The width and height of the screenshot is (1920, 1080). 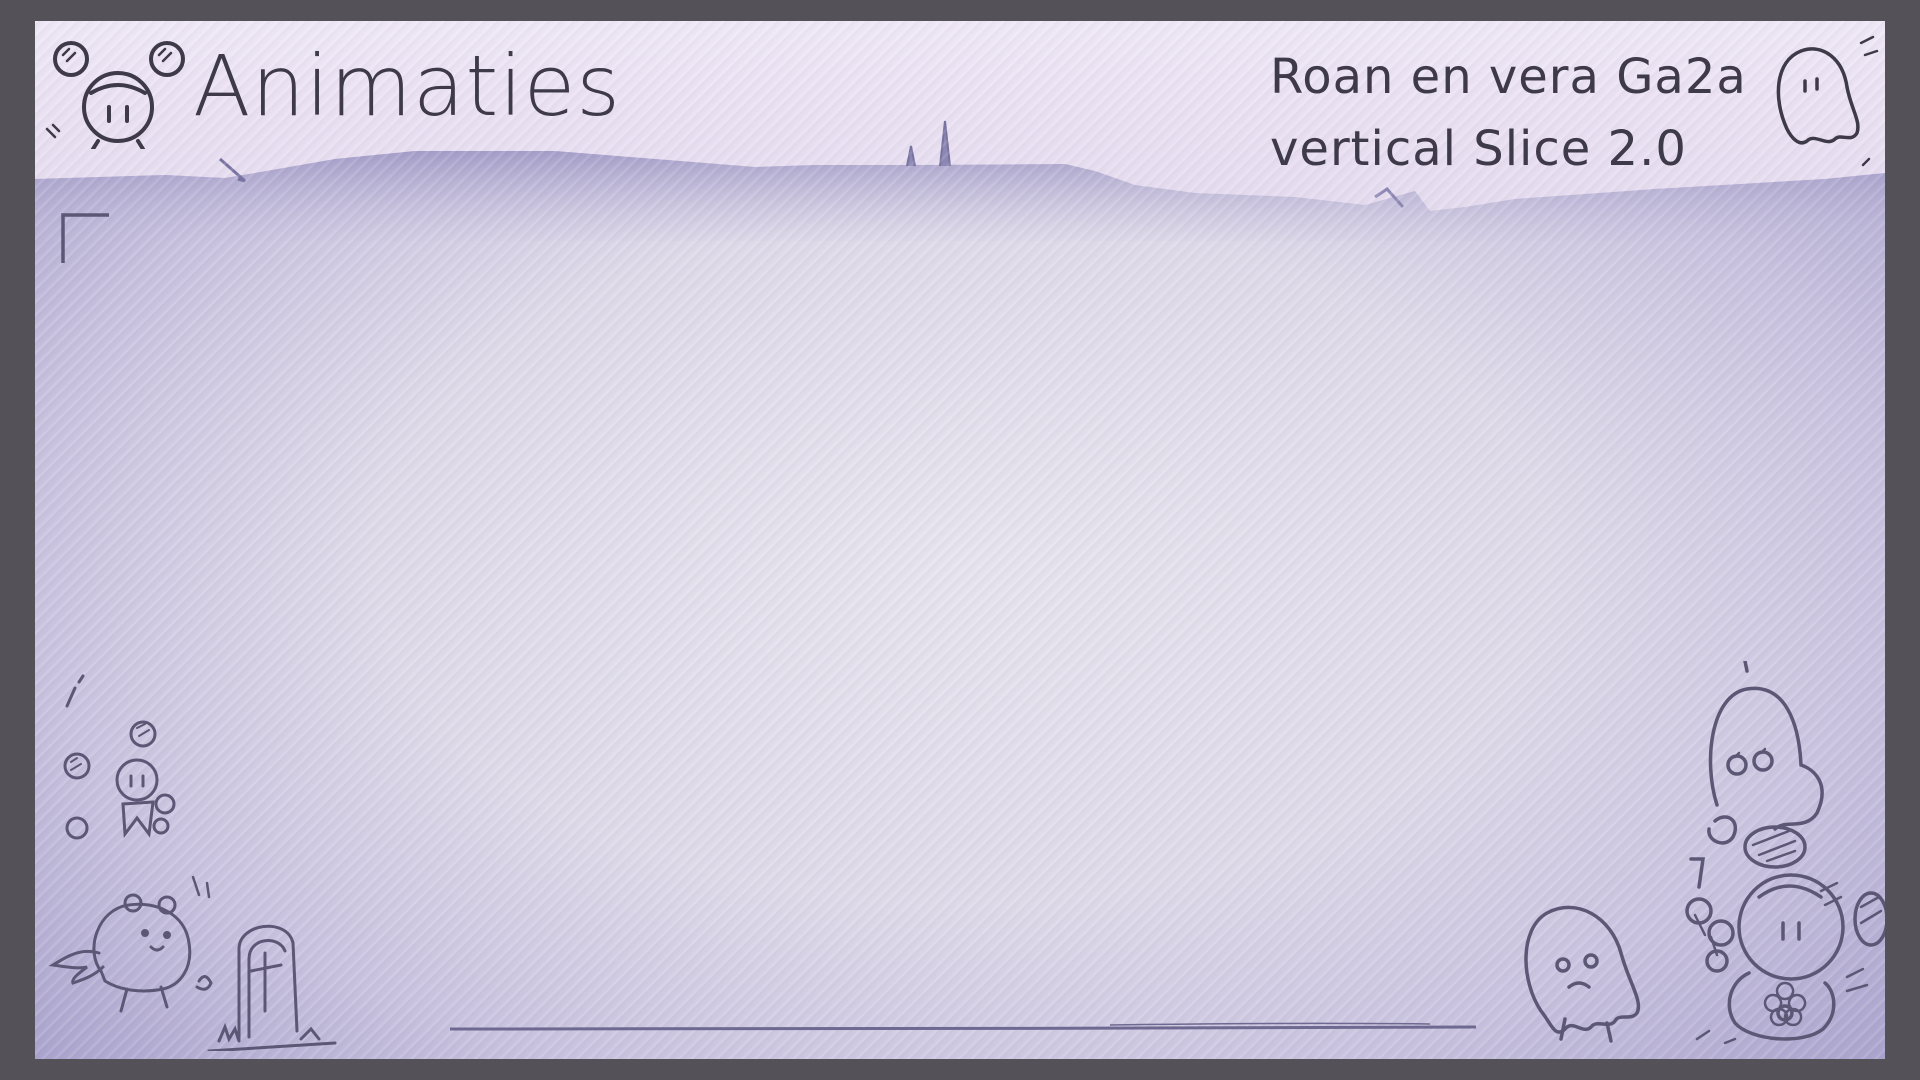 What do you see at coordinates (1508, 77) in the screenshot?
I see `subtitle-line-1: Roan en vera Ga2a` at bounding box center [1508, 77].